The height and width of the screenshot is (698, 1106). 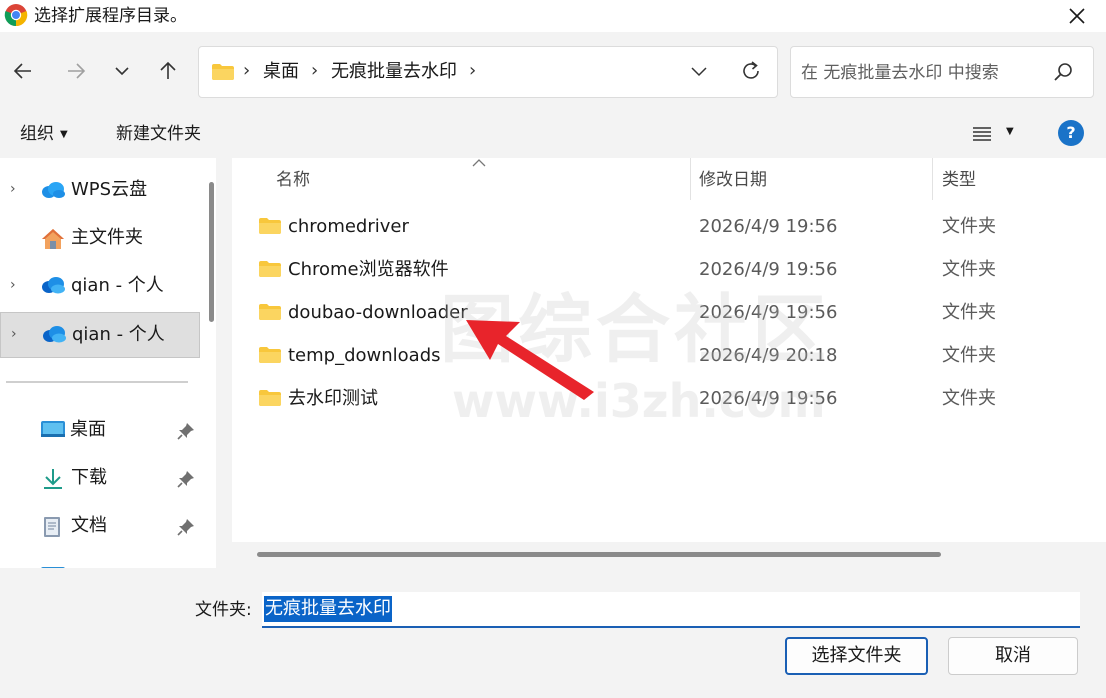 What do you see at coordinates (53, 239) in the screenshot?
I see `home-icon` at bounding box center [53, 239].